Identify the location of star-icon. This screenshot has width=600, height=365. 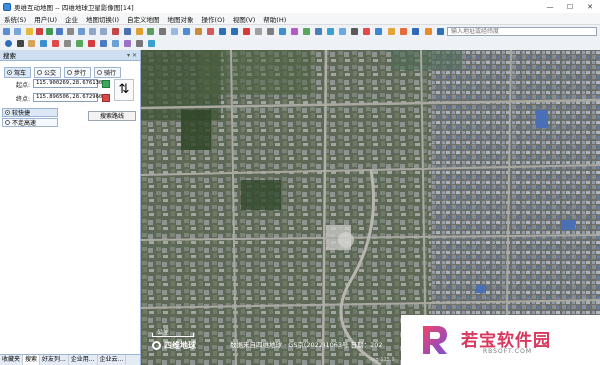
(29, 31).